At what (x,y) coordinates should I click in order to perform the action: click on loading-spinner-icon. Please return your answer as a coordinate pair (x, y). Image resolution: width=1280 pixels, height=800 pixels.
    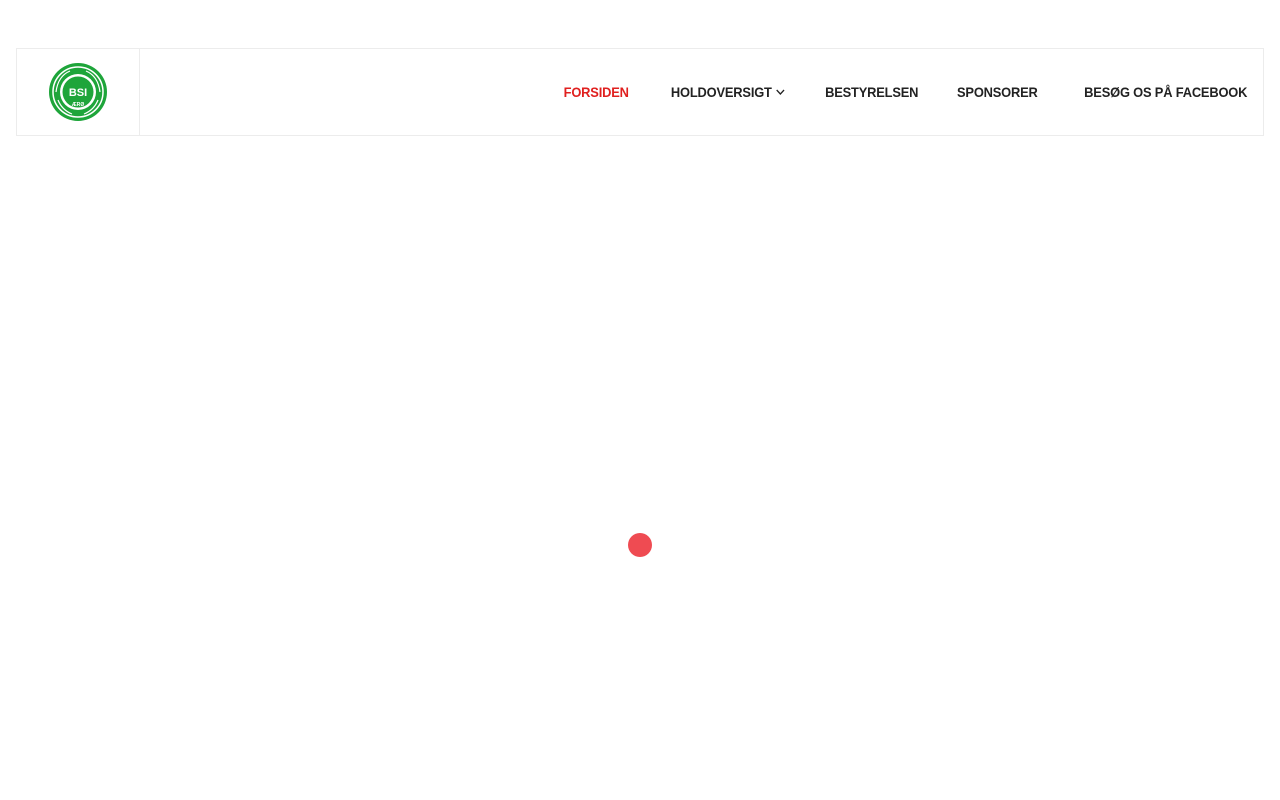
    Looking at the image, I should click on (640, 545).